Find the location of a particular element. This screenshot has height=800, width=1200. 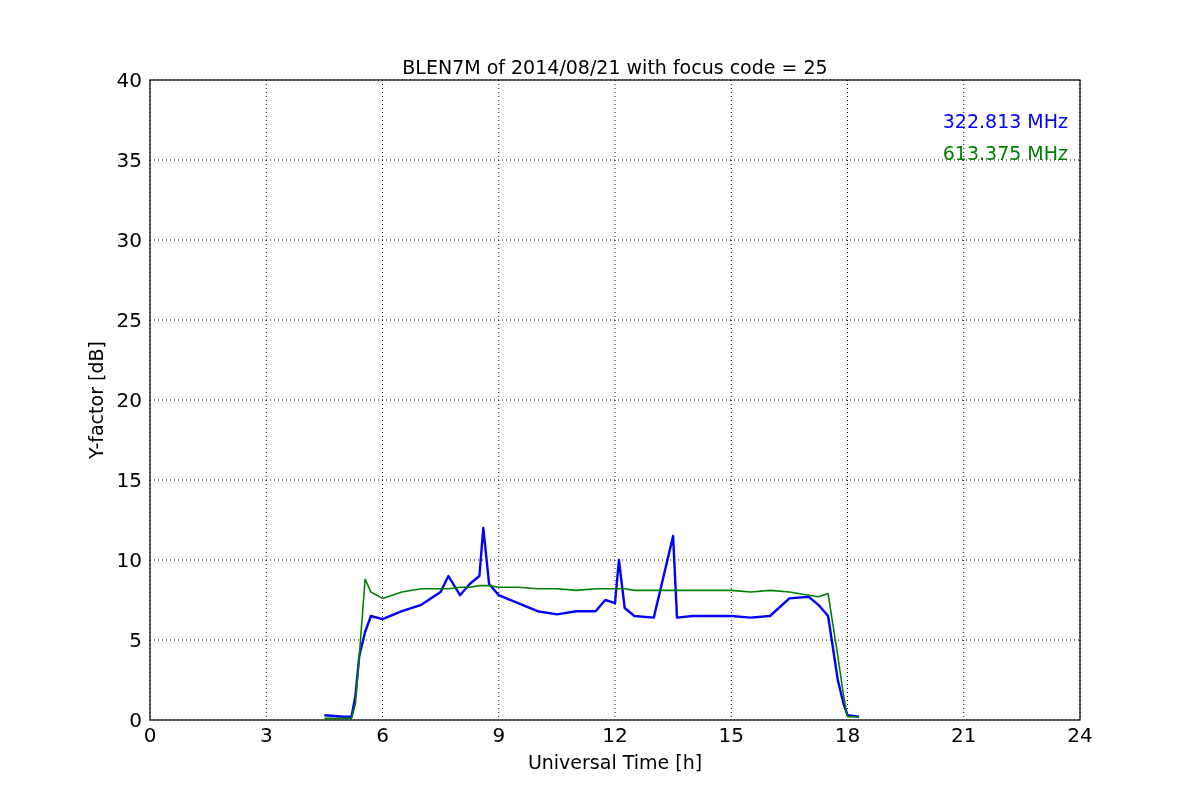

y-tick-label: 5 is located at coordinates (135, 640).